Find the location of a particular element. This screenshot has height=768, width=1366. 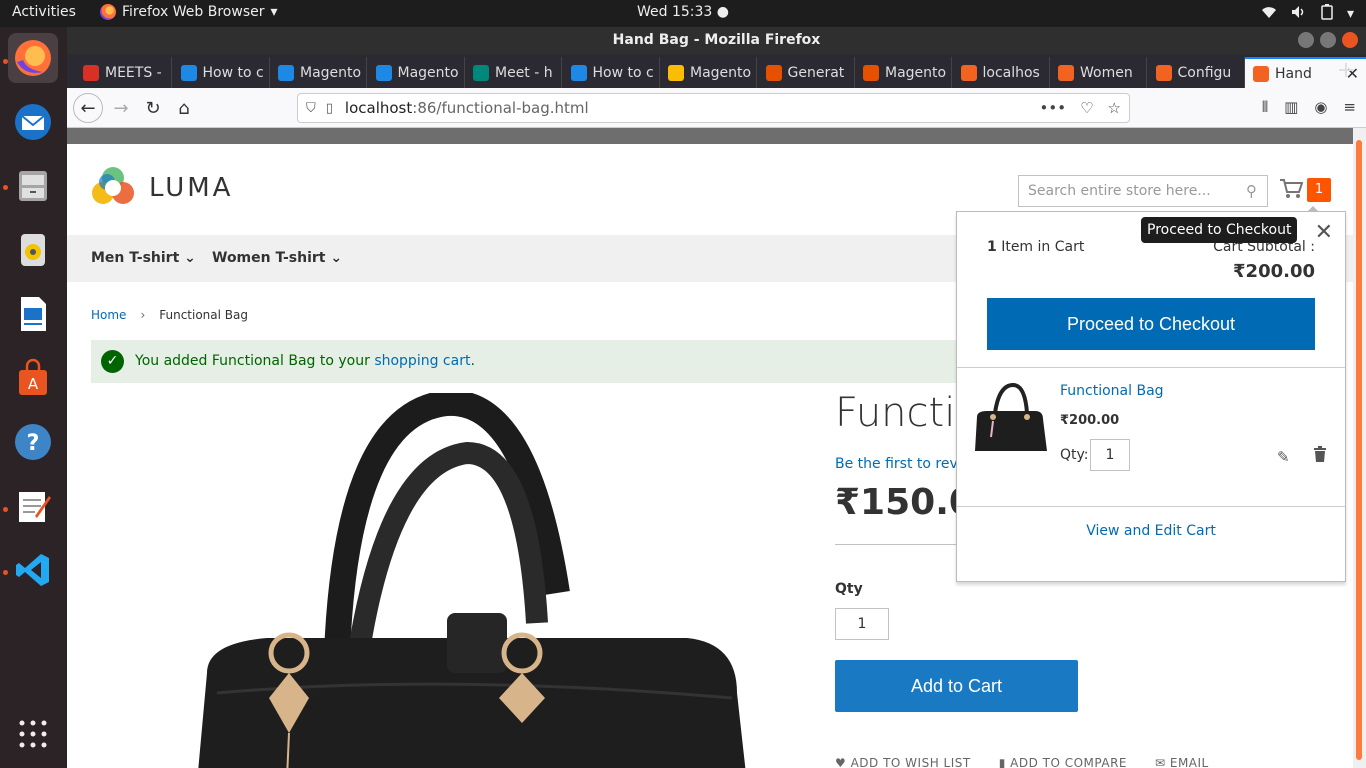

handbag-thumbnail is located at coordinates (1011, 416).